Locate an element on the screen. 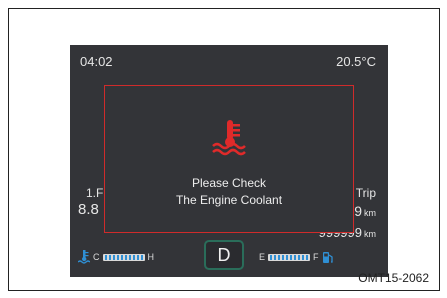 The width and height of the screenshot is (447, 298). fuel-pump-icon is located at coordinates (327, 257).